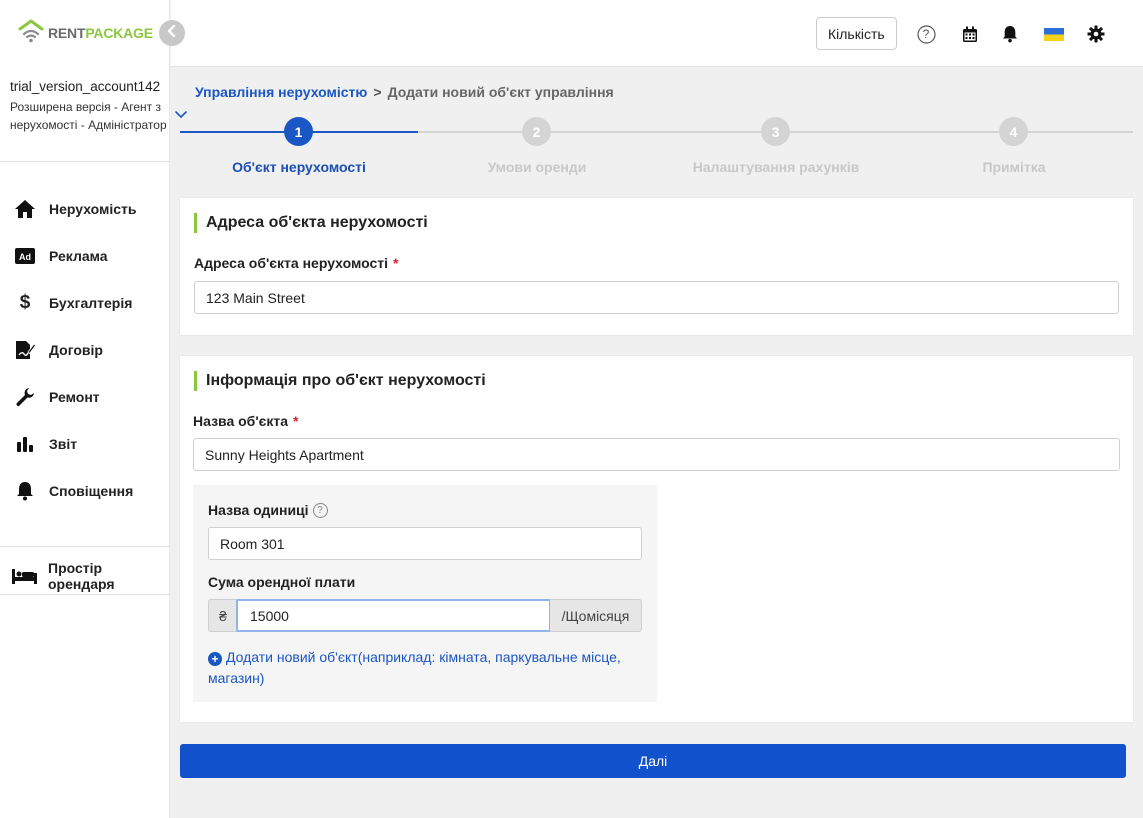 This screenshot has width=1143, height=818. I want to click on period-addon: /Щомісяця, so click(596, 615).